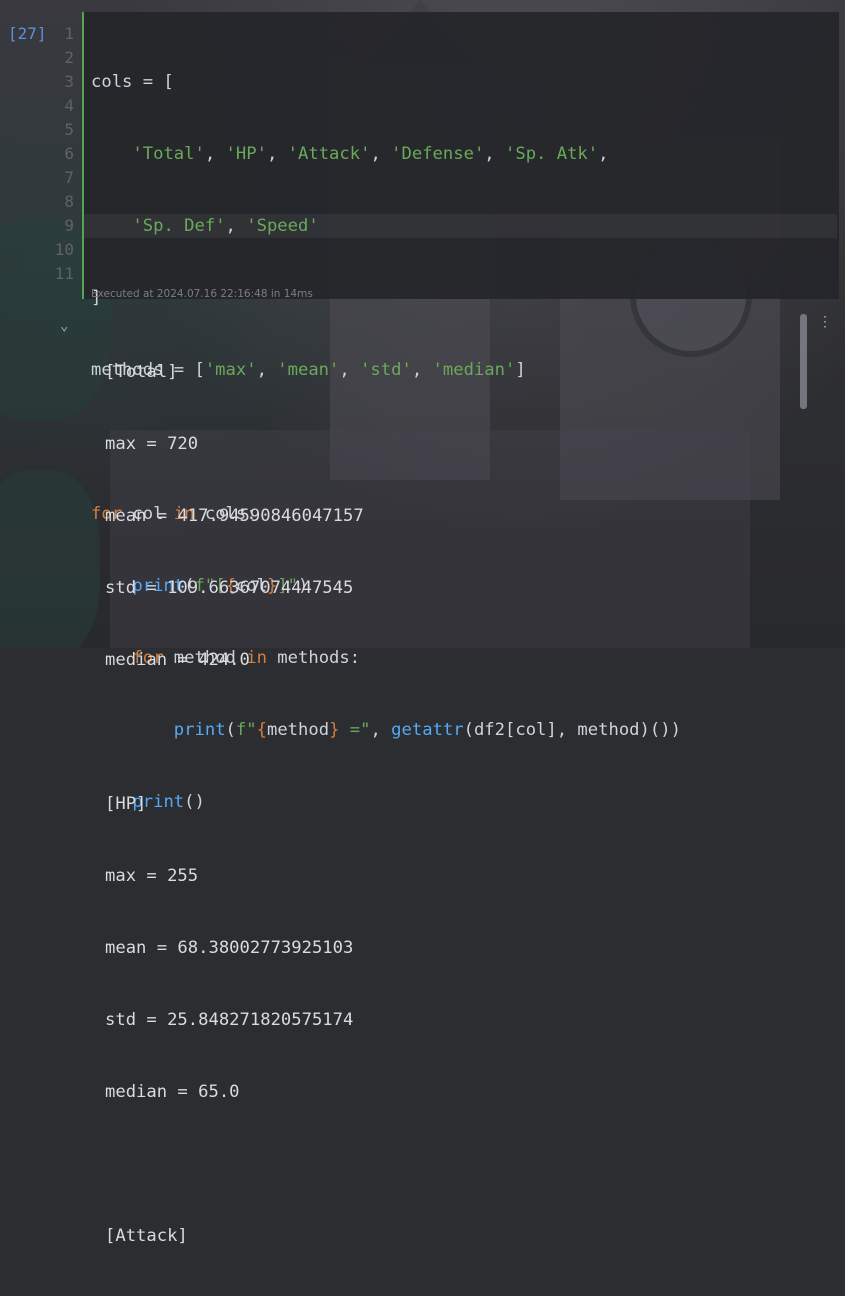 The width and height of the screenshot is (845, 1296). What do you see at coordinates (69, 105) in the screenshot?
I see `line-number: 4` at bounding box center [69, 105].